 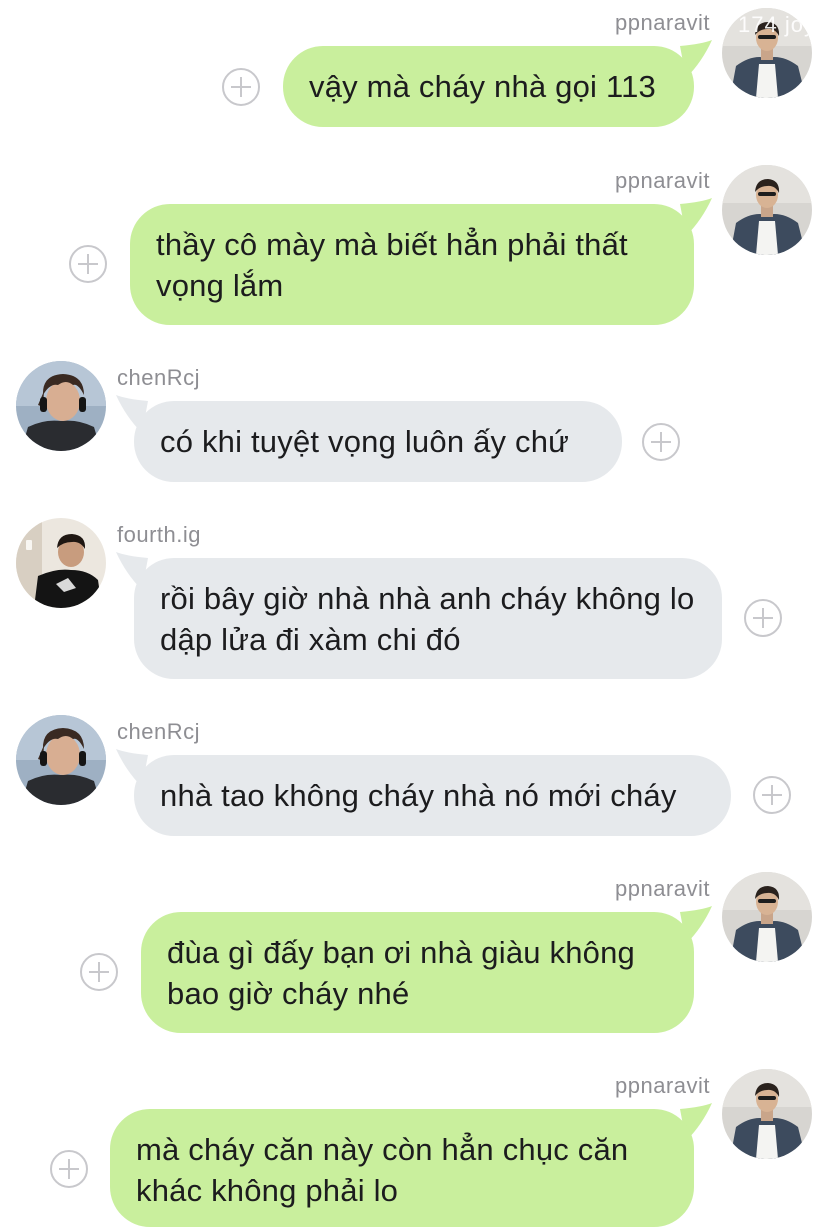 I want to click on message-bubble: có khi tuyệt vọng luôn ấy chứ, so click(x=378, y=441).